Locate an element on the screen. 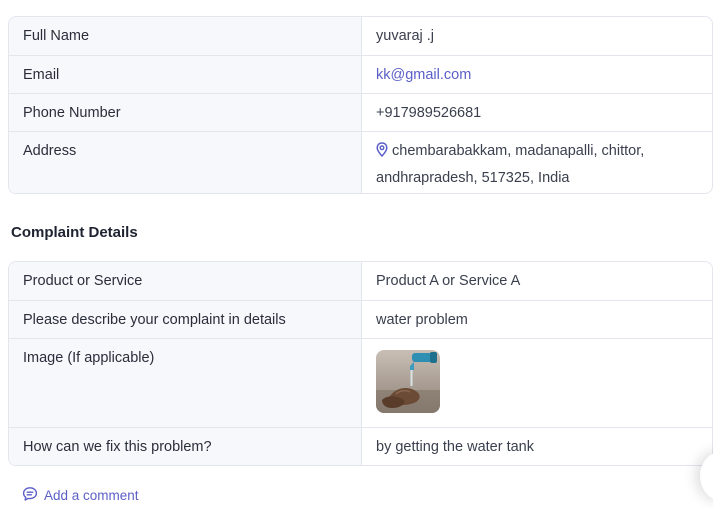  add-comment-button: Add a comment is located at coordinates (80, 495).